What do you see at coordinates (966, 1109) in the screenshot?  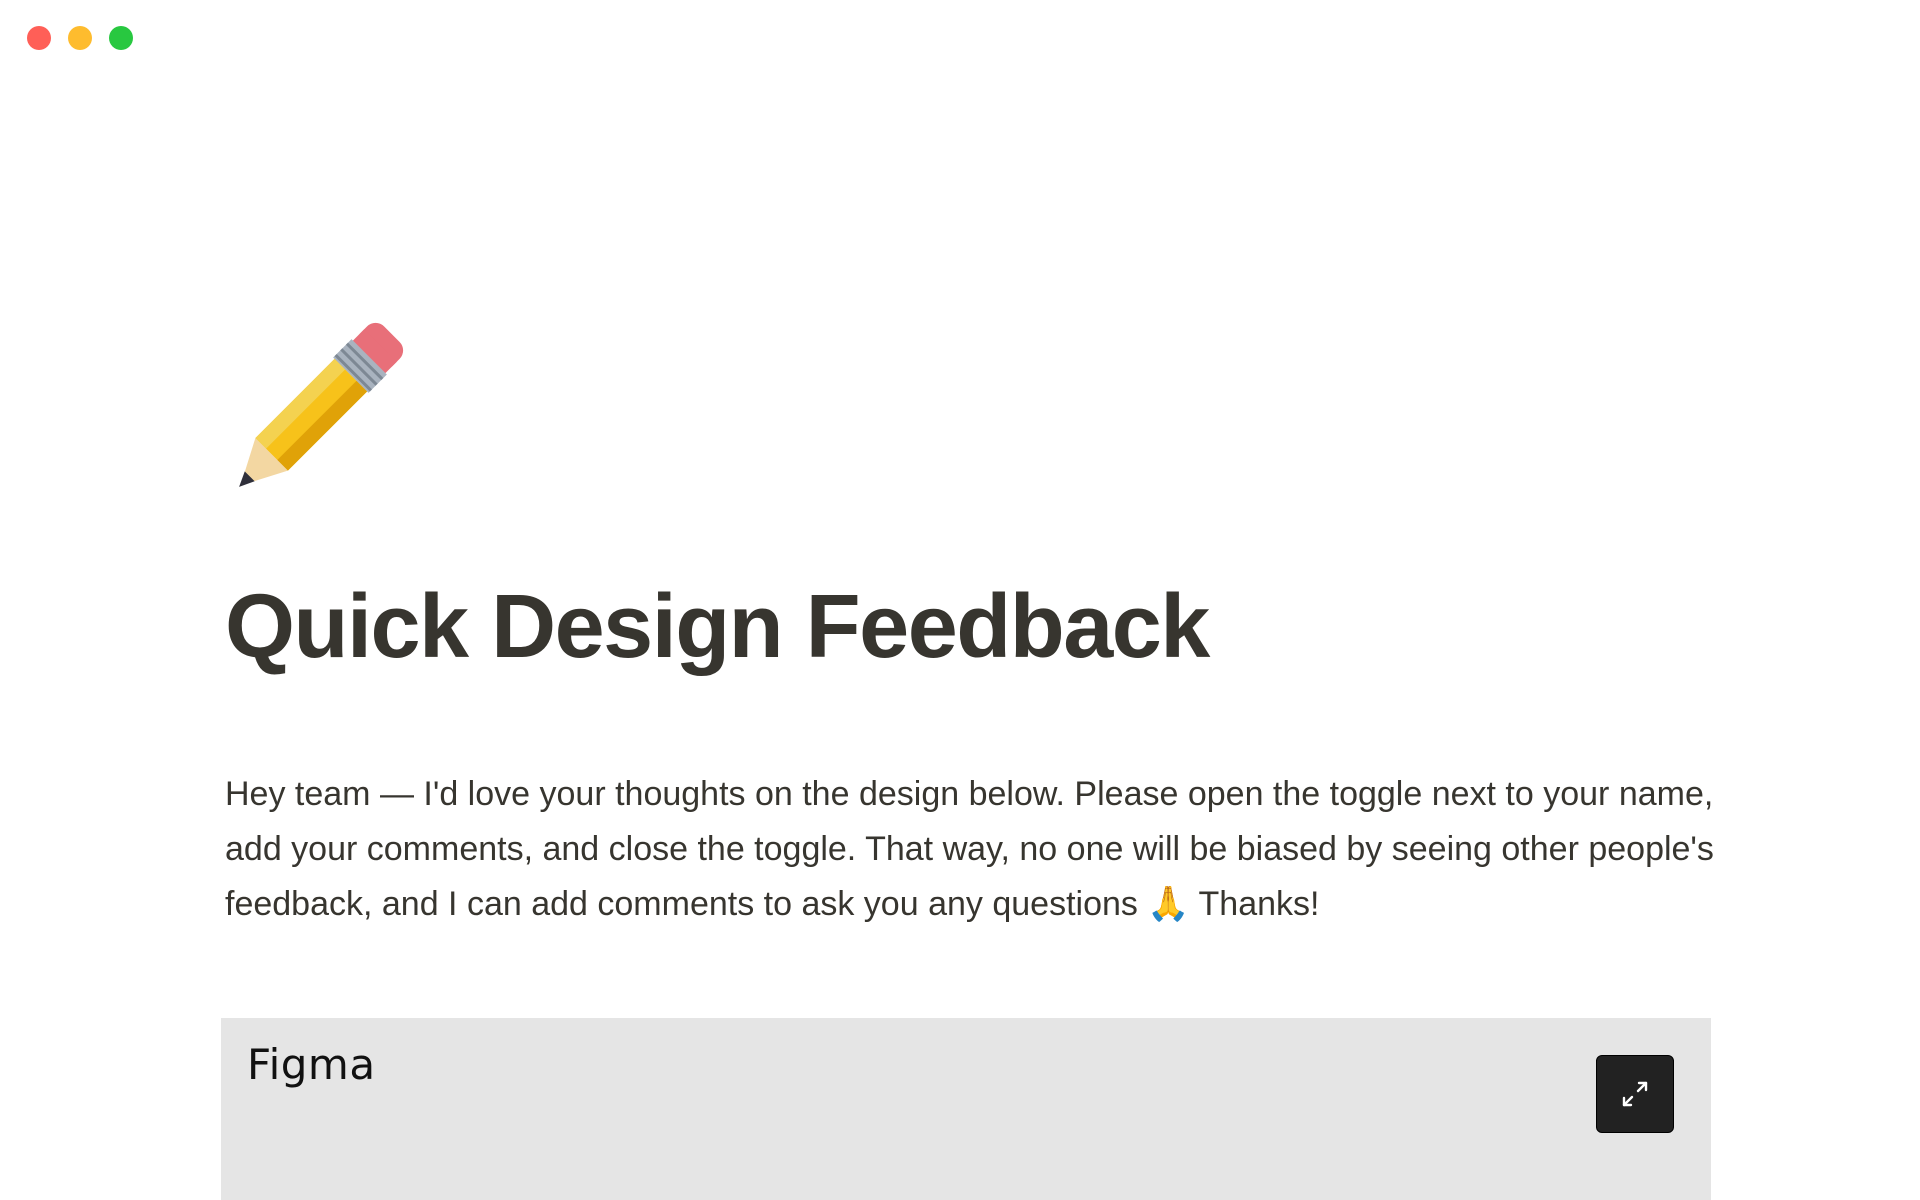 I see `figma-embed: Figma` at bounding box center [966, 1109].